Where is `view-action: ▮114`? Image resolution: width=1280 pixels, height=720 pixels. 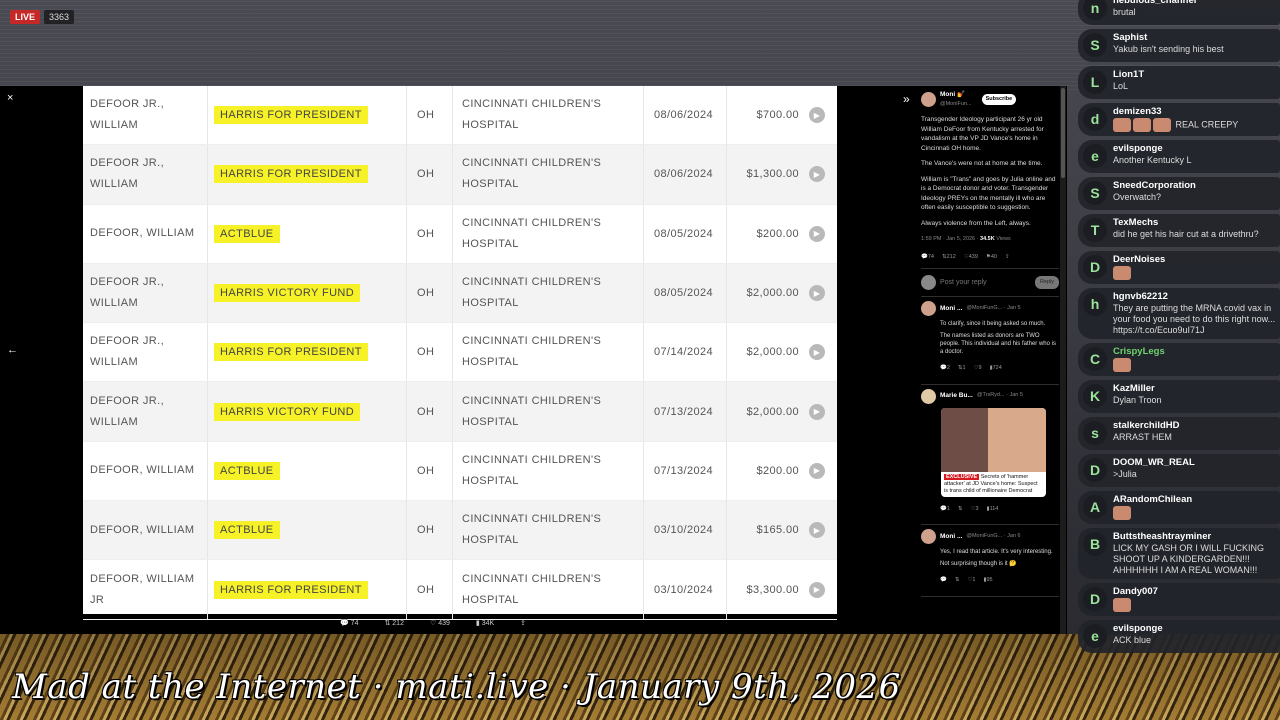
view-action: ▮114 is located at coordinates (993, 510).